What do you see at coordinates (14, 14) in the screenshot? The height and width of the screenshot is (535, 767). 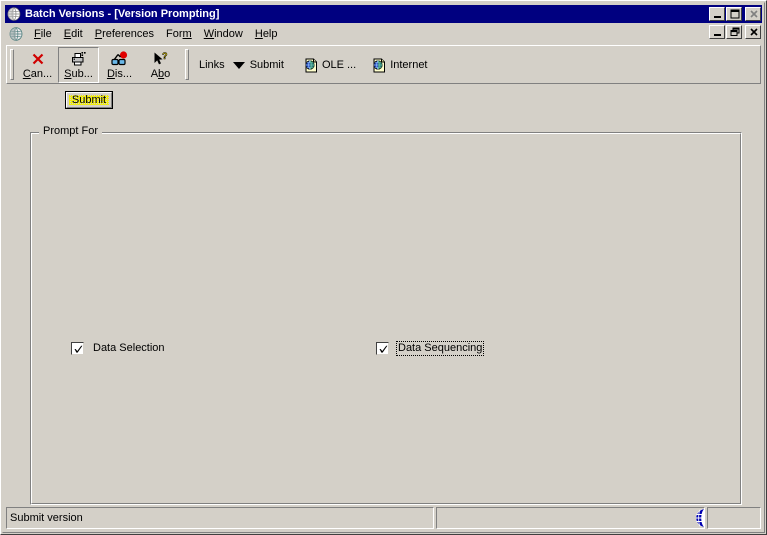 I see `app-globe-icon` at bounding box center [14, 14].